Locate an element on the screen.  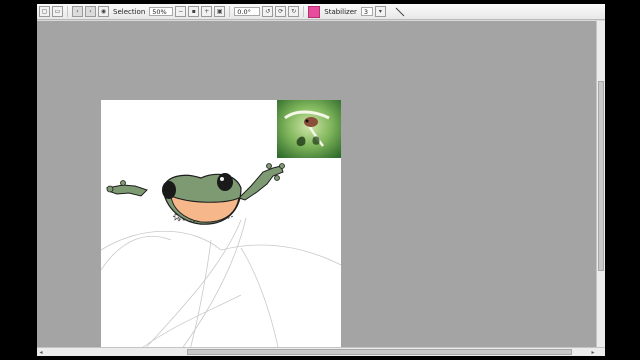
screen-right-border is located at coordinates (623, 180).